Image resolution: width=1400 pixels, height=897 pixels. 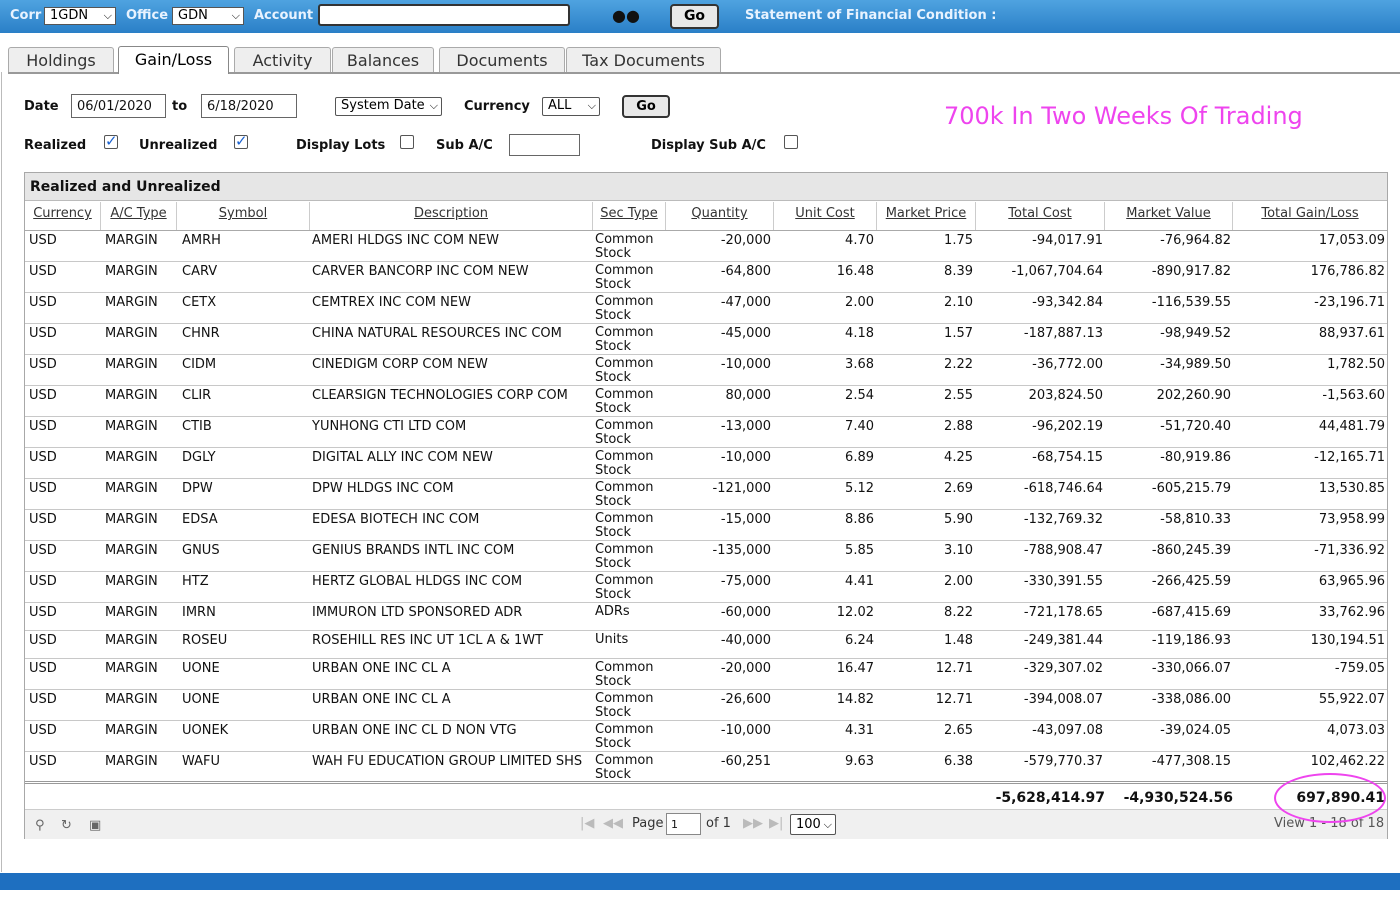 What do you see at coordinates (1169, 216) in the screenshot?
I see `col-market-value: Market Value` at bounding box center [1169, 216].